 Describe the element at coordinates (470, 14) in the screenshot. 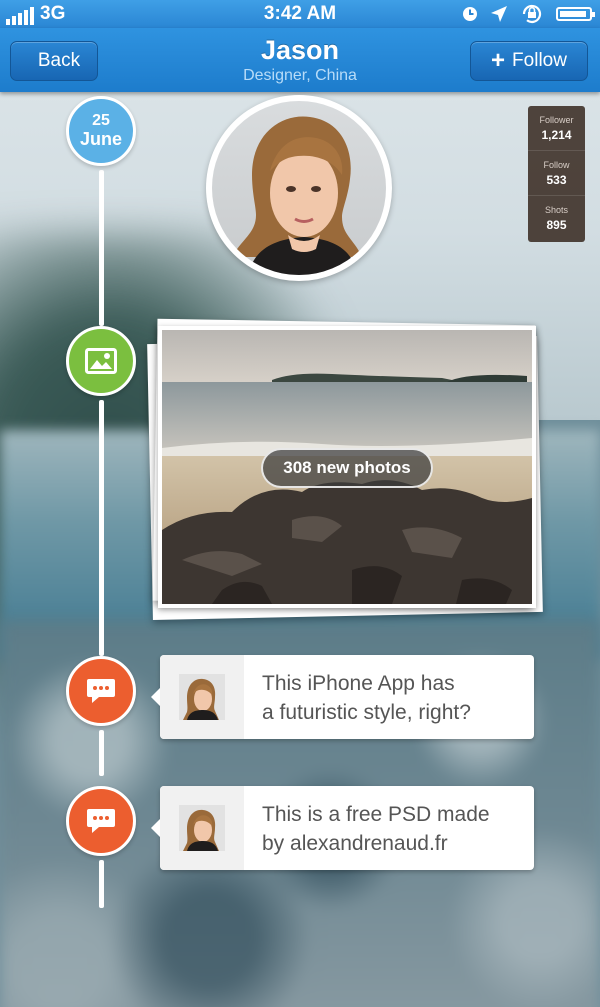

I see `clock-icon` at that location.